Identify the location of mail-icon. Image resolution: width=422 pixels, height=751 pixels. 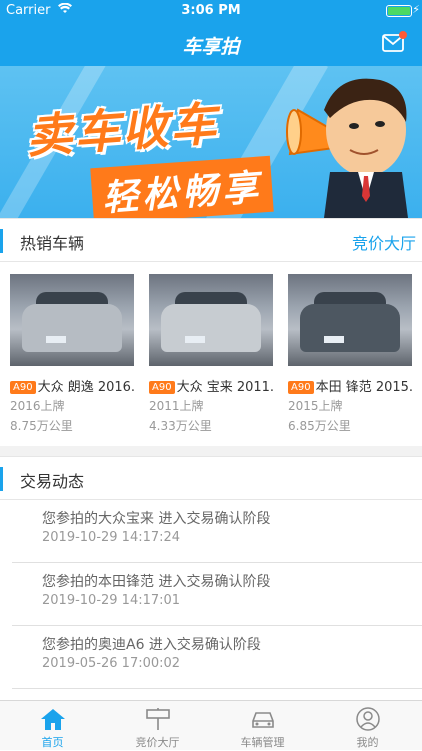
(394, 41).